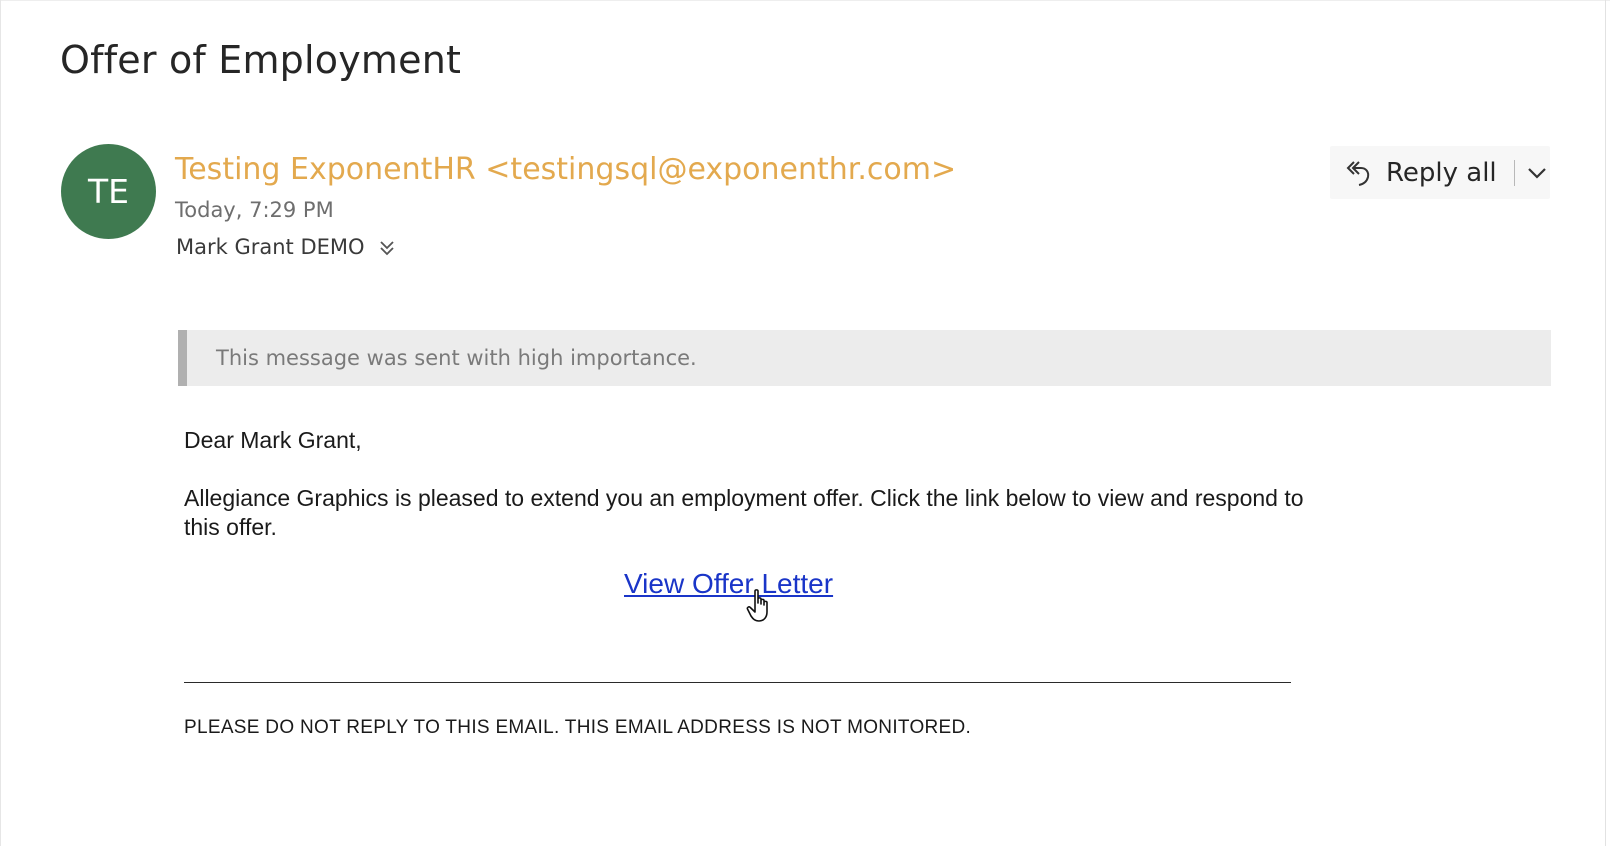 The width and height of the screenshot is (1610, 846). I want to click on email-greeting: Dear Mark Grant,, so click(273, 440).